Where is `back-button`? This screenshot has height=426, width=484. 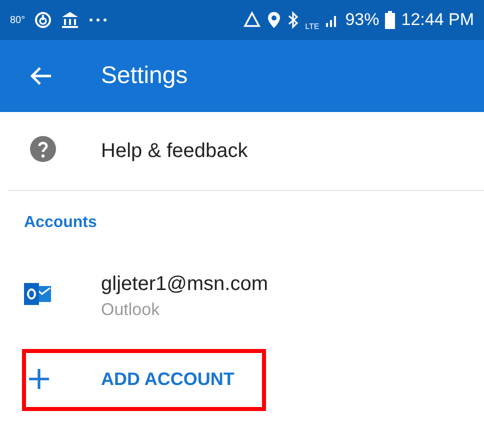
back-button is located at coordinates (41, 76).